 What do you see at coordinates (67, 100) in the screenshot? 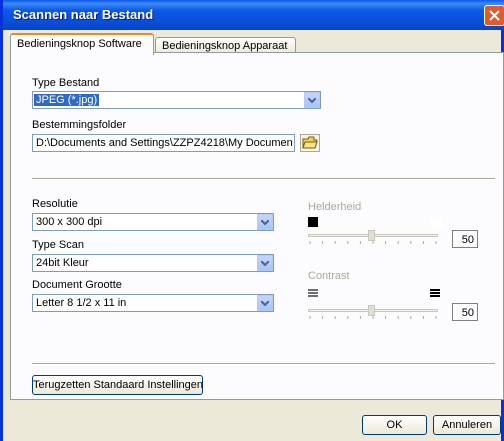
I see `file-type-value: JPEG (*.jpg)` at bounding box center [67, 100].